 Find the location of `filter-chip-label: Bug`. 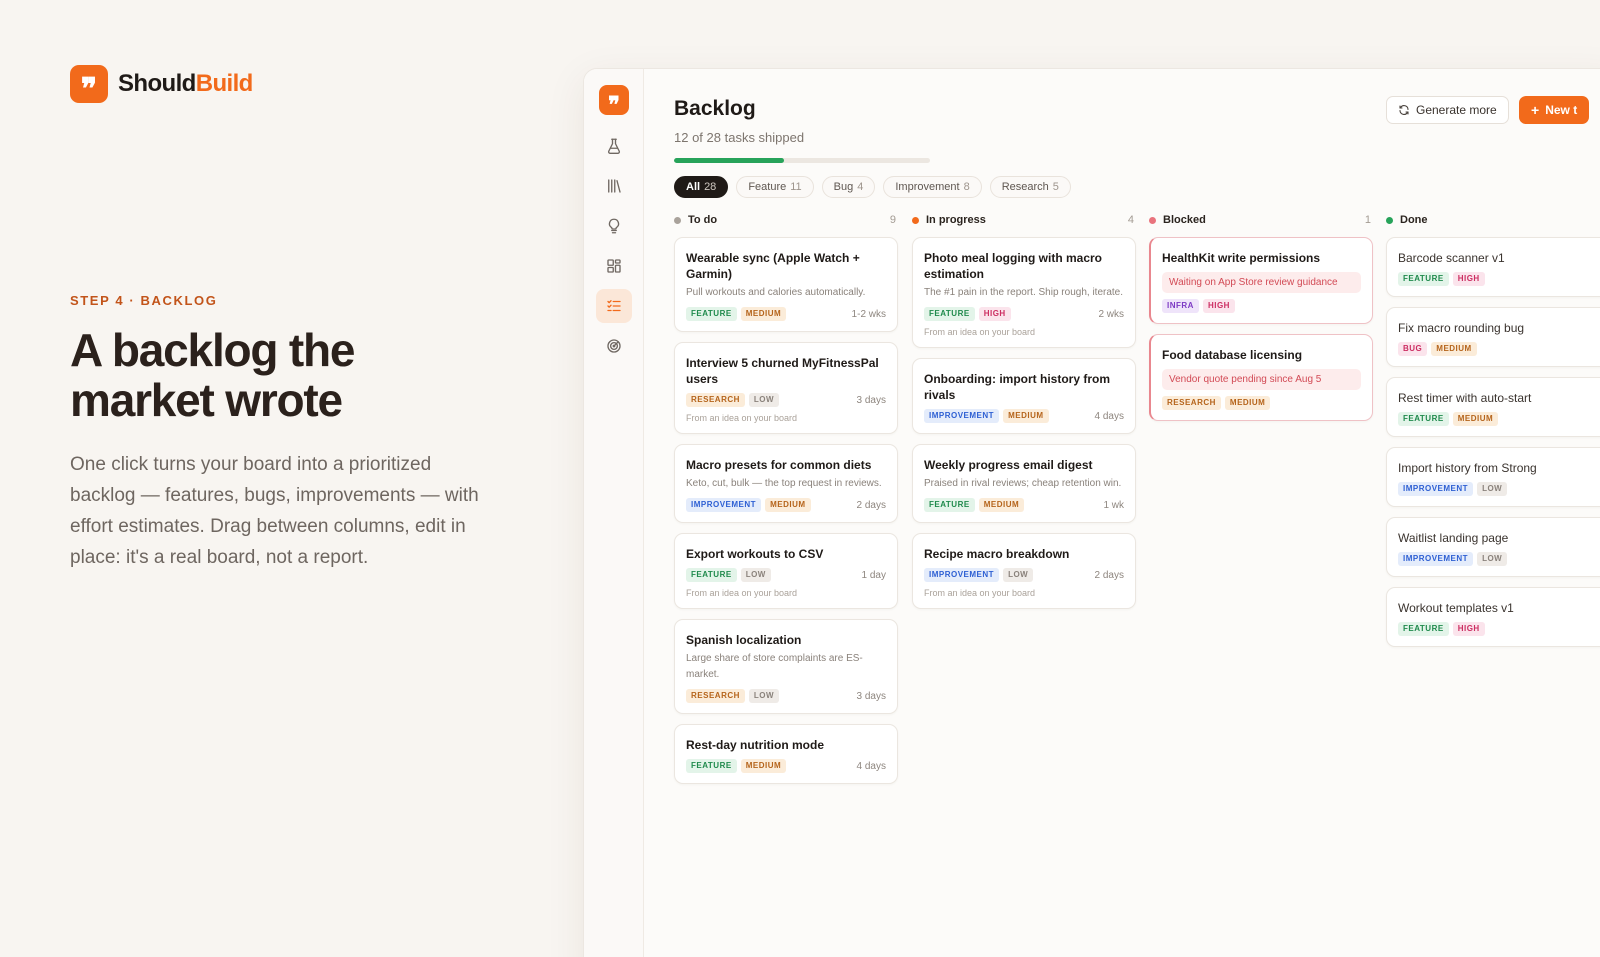

filter-chip-label: Bug is located at coordinates (843, 187).